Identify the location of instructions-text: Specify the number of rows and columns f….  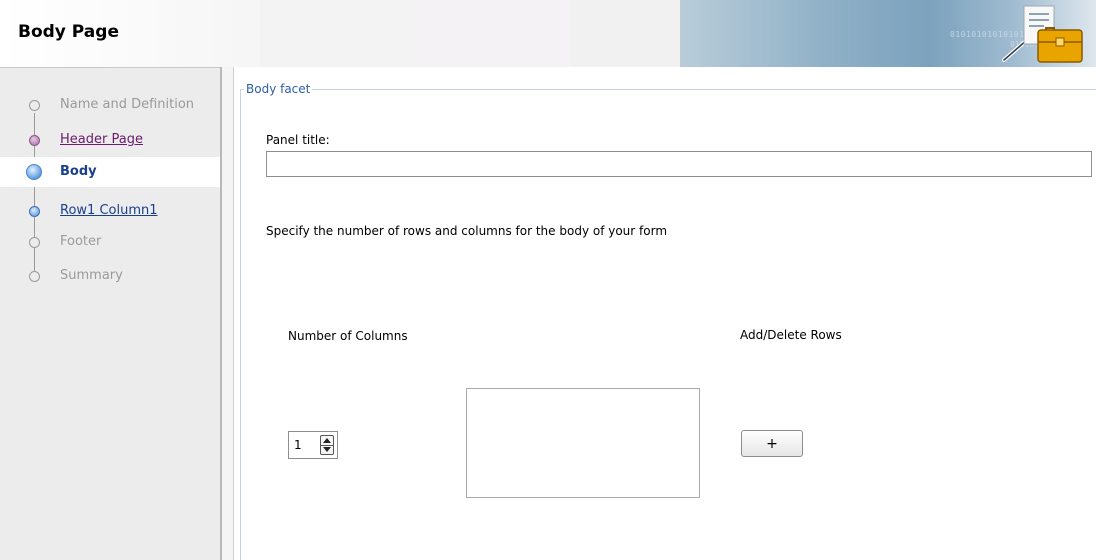
(467, 231).